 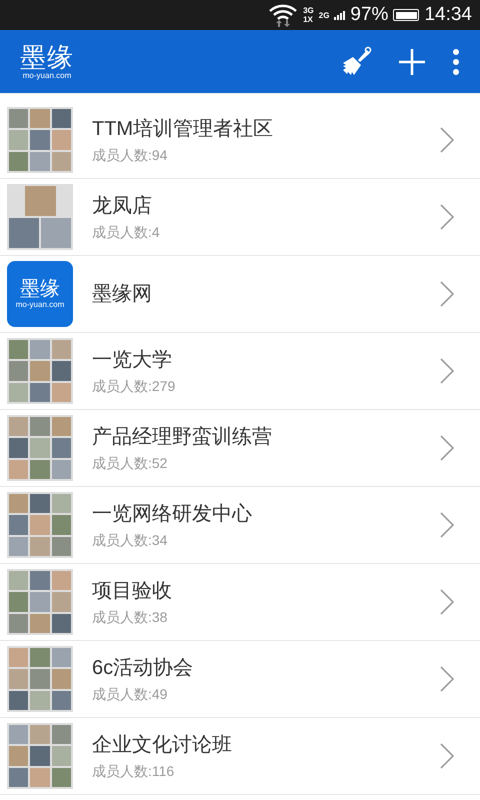 What do you see at coordinates (143, 668) in the screenshot?
I see `group-name: 6c活动协会` at bounding box center [143, 668].